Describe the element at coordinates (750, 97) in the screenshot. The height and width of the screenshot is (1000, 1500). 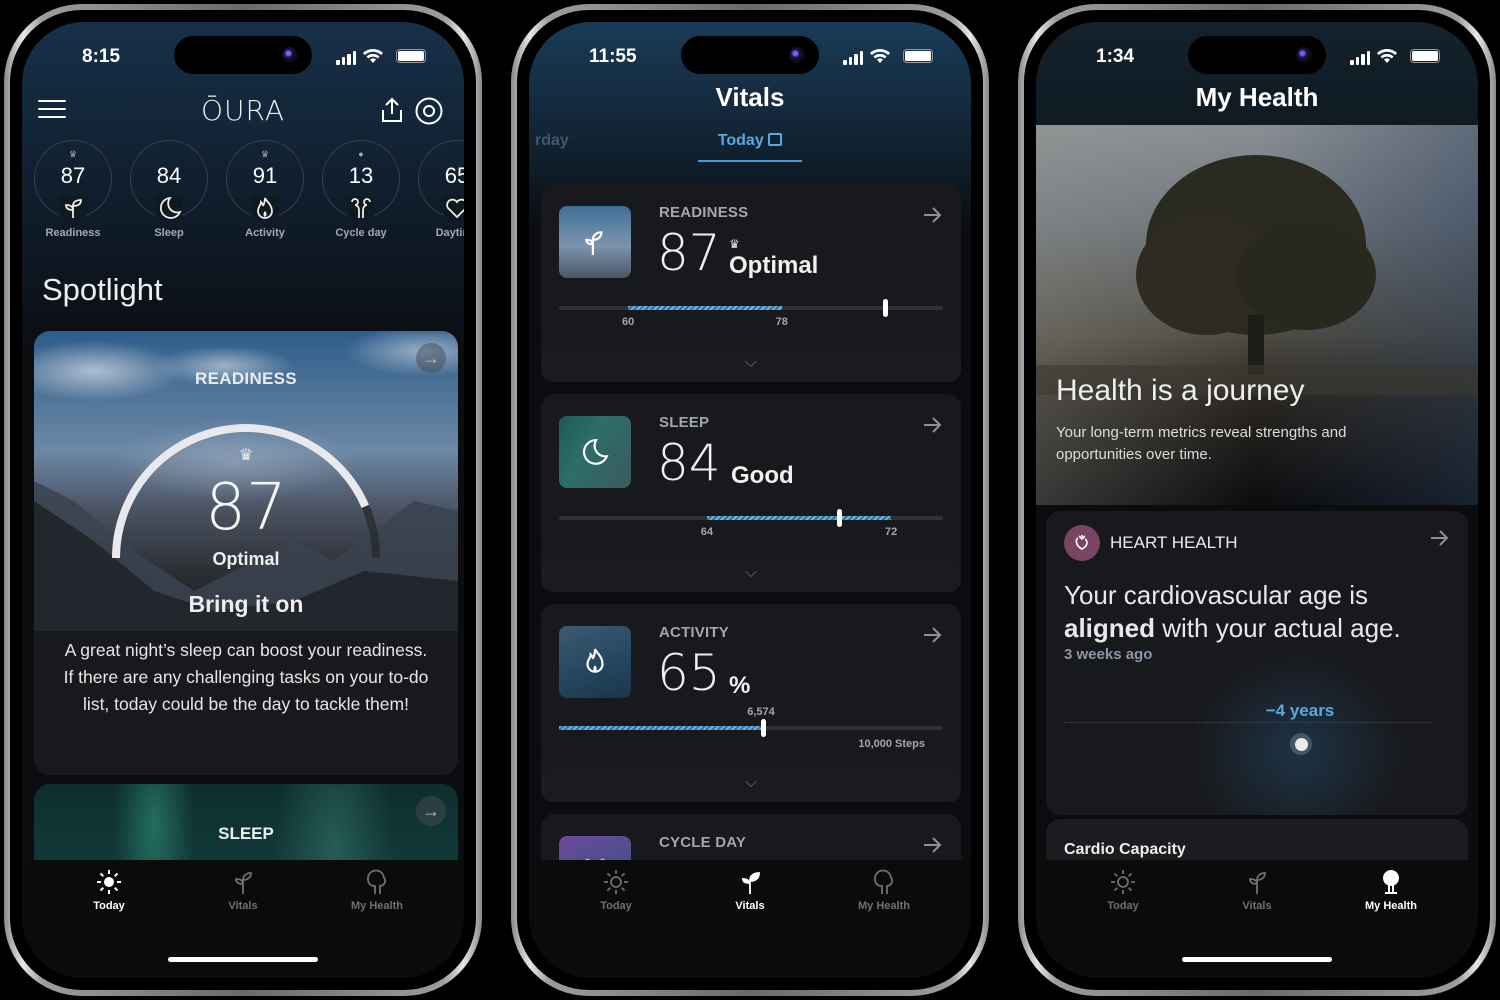
I see `page-title: Vitals` at that location.